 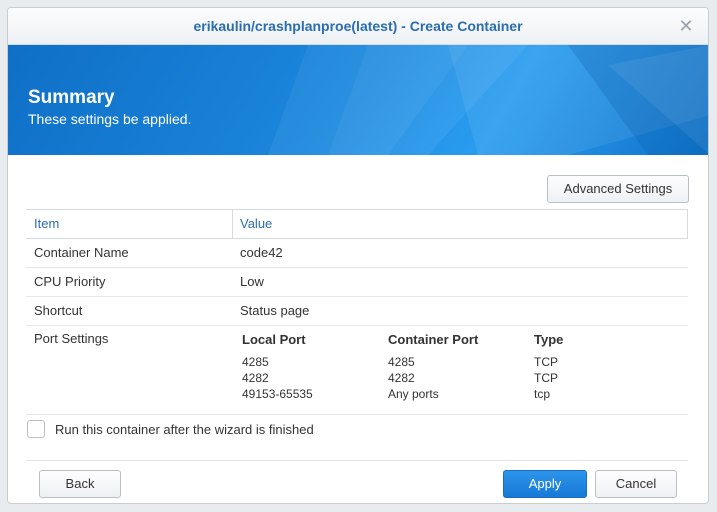 I want to click on banner-subtitle: These settings be applied., so click(x=110, y=119).